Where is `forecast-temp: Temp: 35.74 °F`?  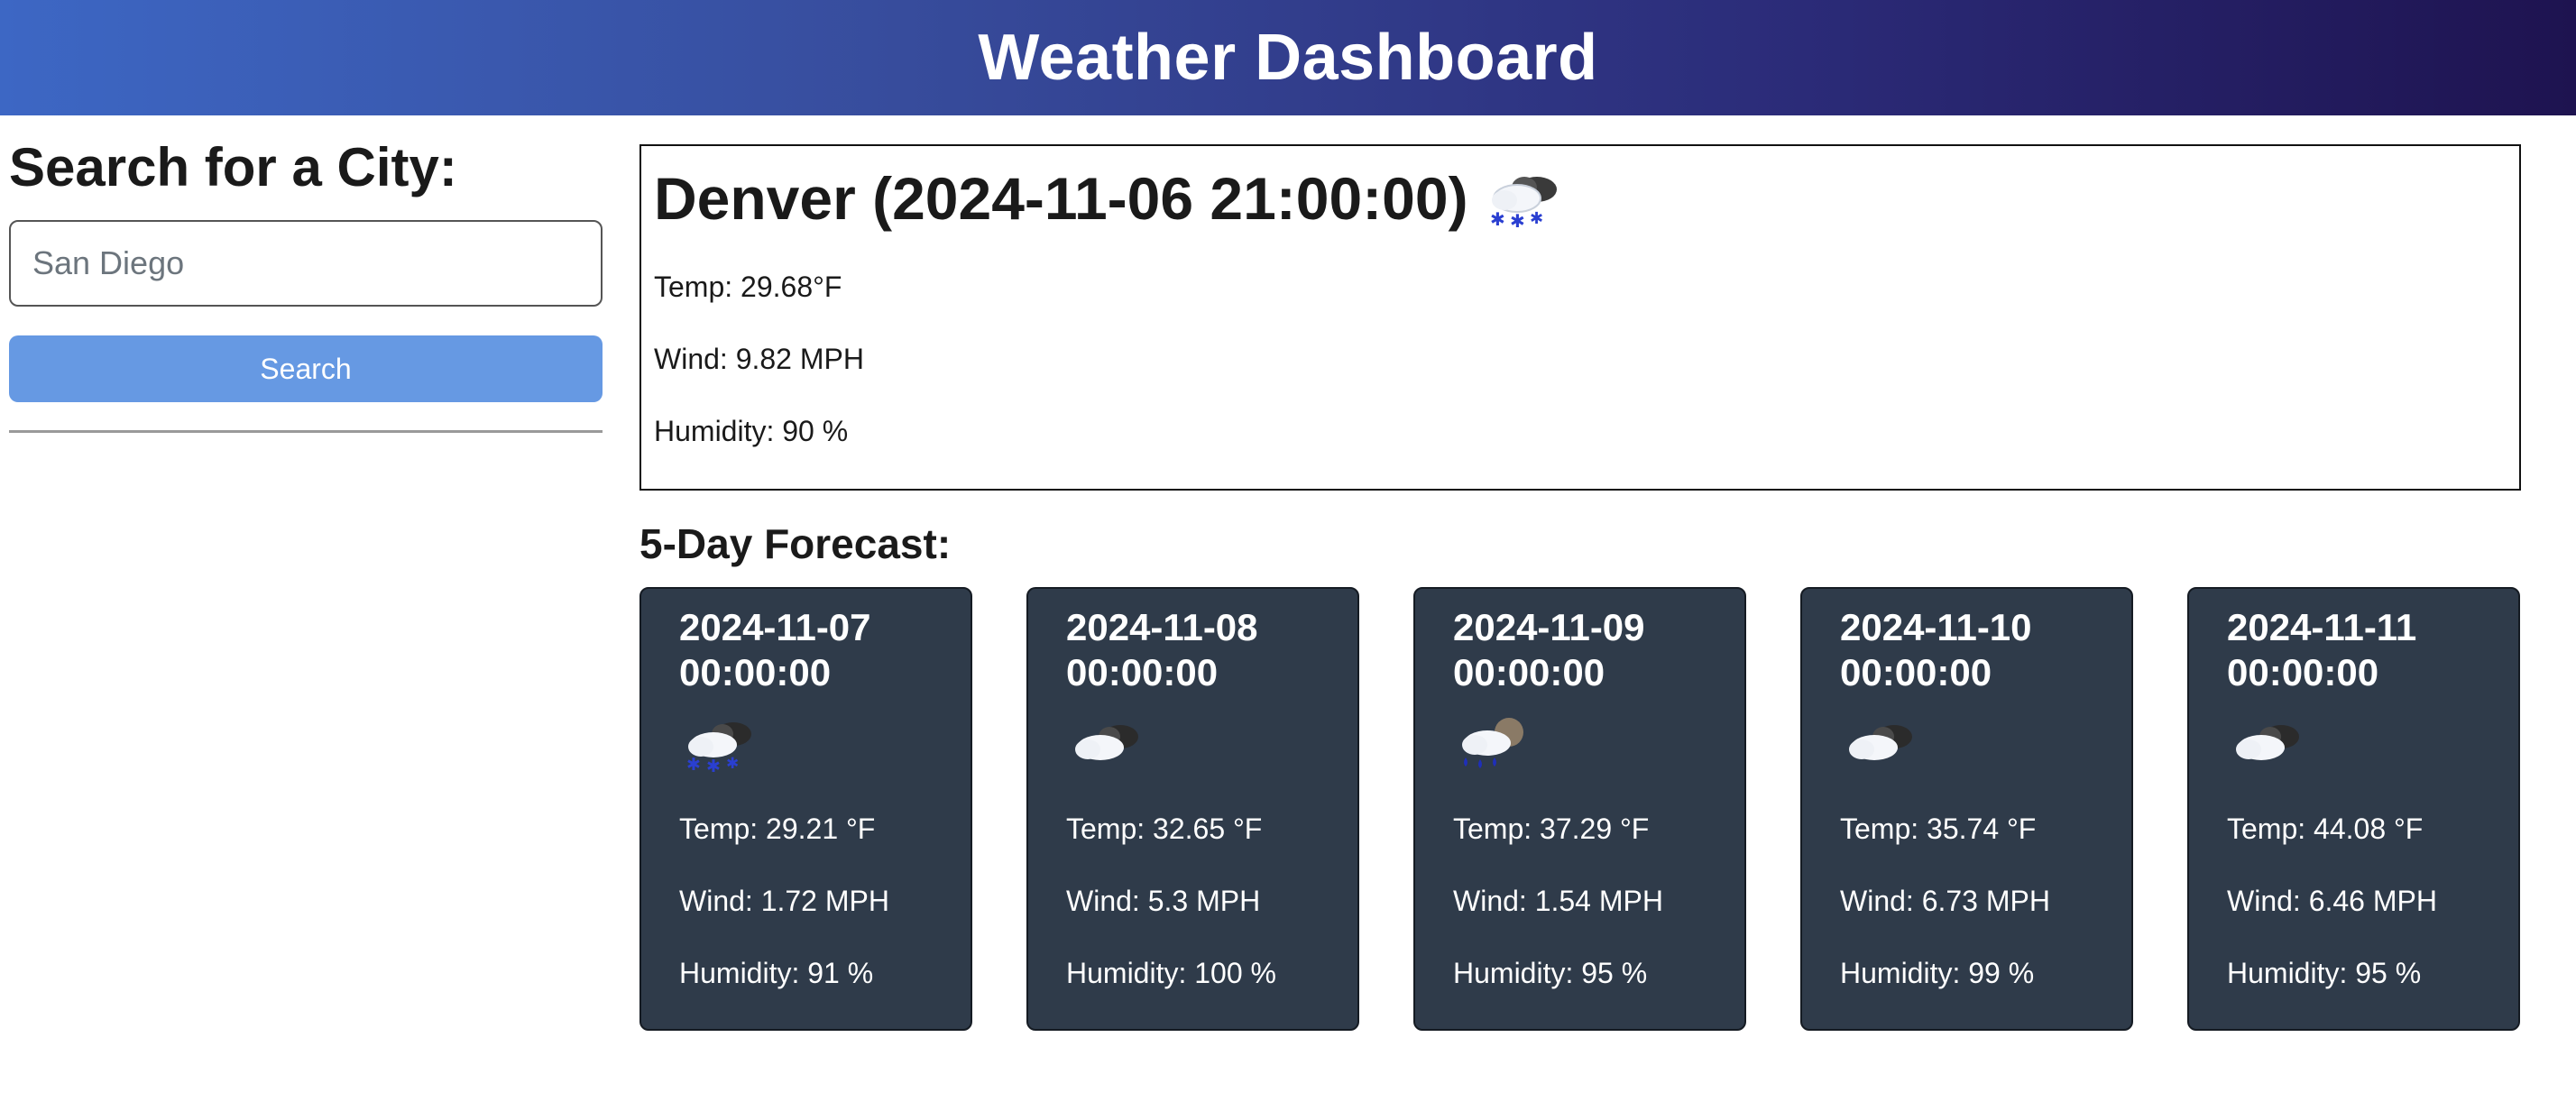 forecast-temp: Temp: 35.74 °F is located at coordinates (1938, 828).